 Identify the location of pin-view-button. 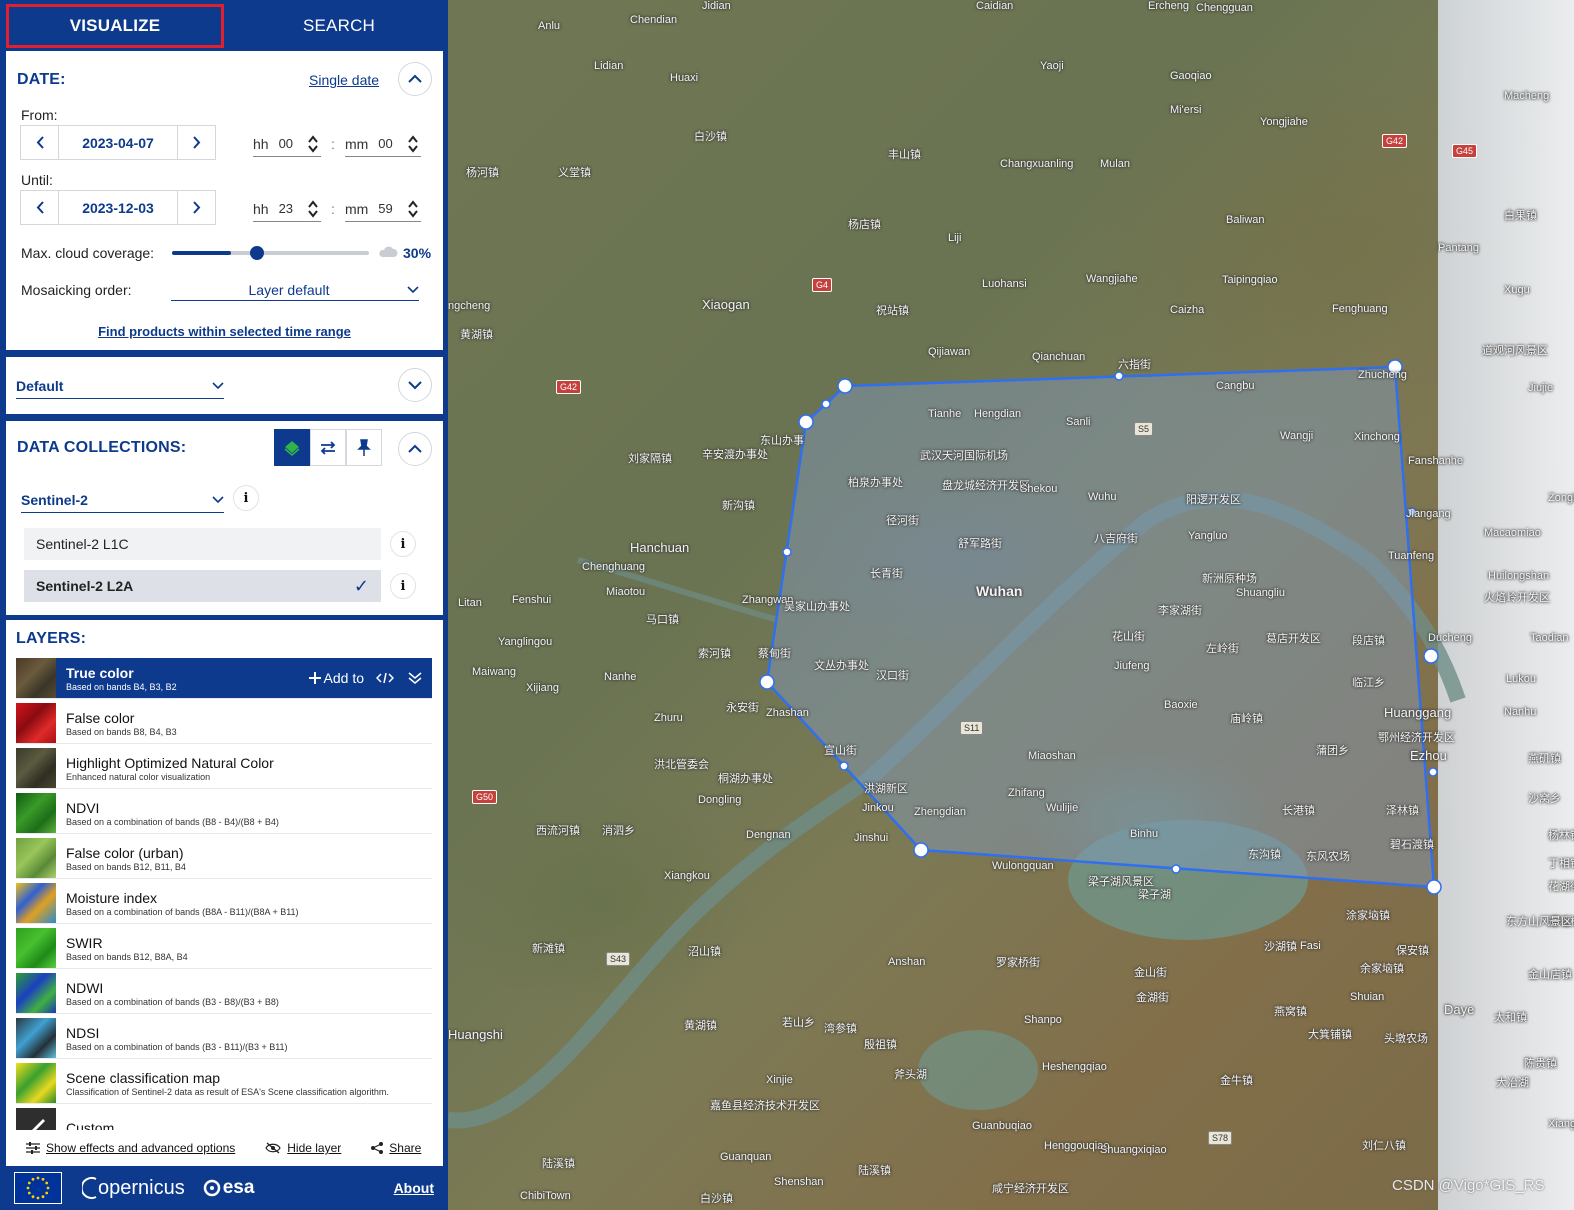
(364, 447).